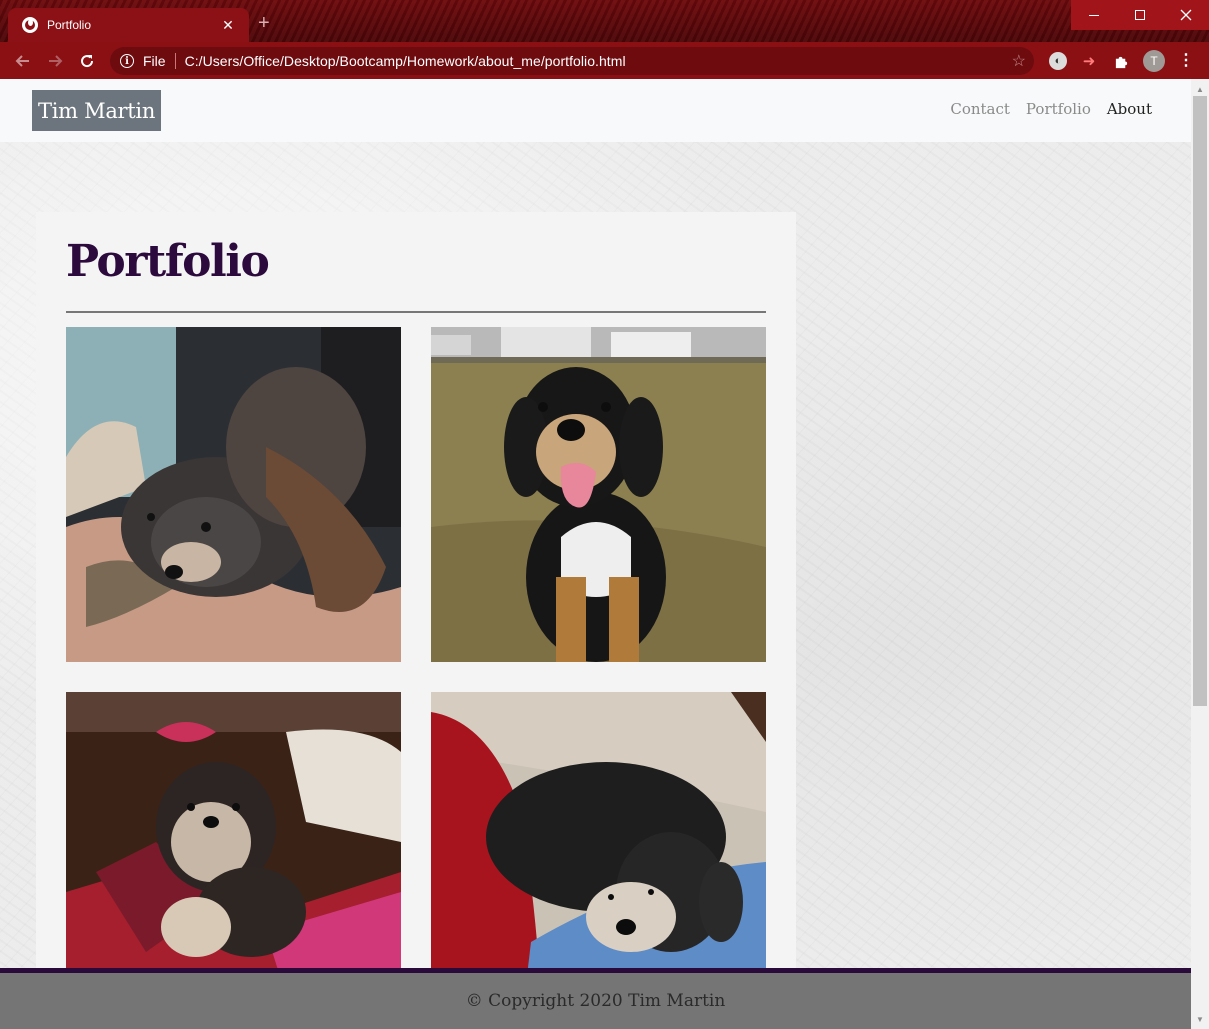 This screenshot has height=1029, width=1209. I want to click on puzzle-icon, so click(1121, 61).